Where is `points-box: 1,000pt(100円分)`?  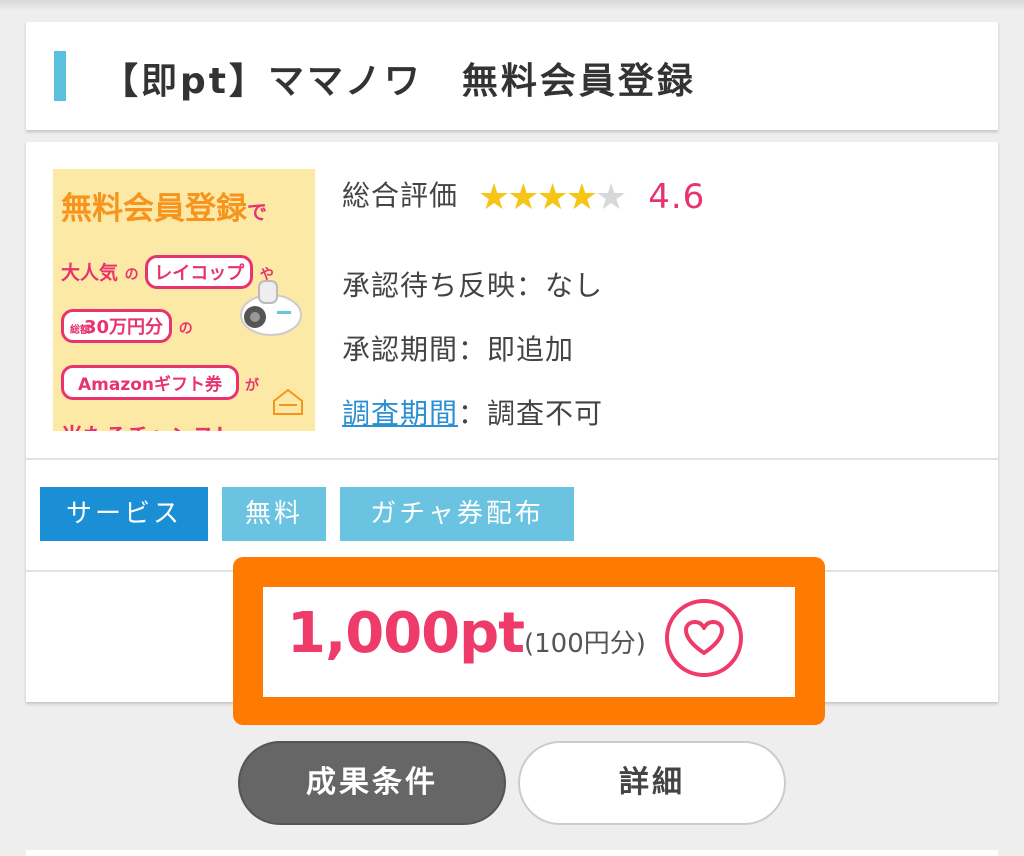 points-box: 1,000pt(100円分) is located at coordinates (529, 642).